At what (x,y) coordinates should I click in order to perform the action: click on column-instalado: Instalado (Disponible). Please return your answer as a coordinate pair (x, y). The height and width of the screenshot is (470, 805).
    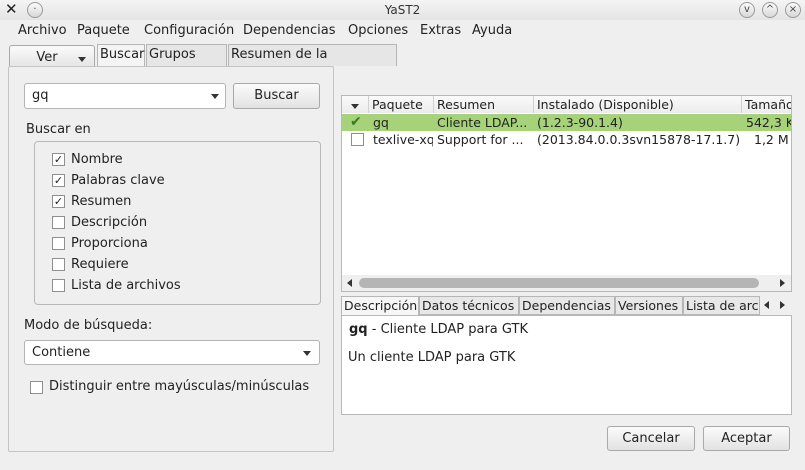
    Looking at the image, I should click on (638, 104).